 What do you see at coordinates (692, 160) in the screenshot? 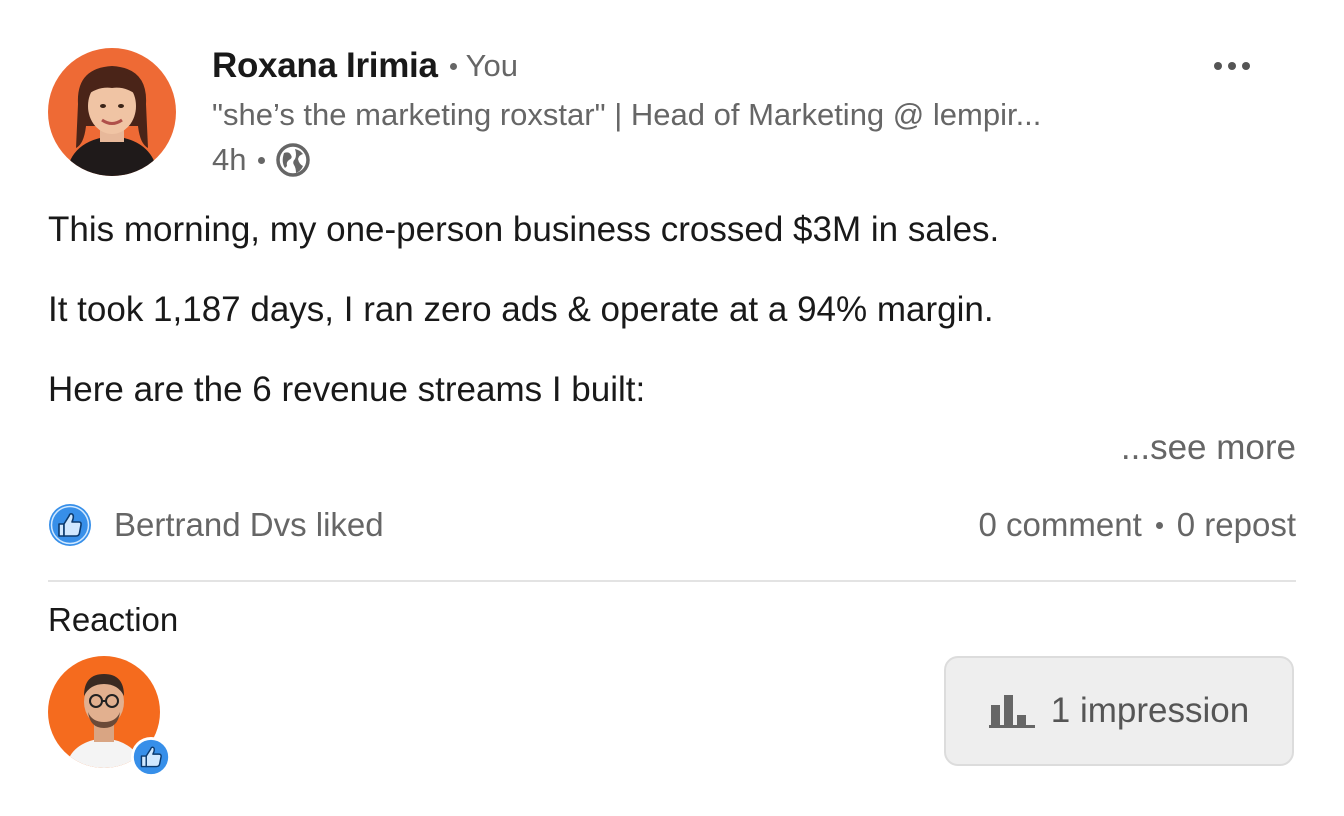
I see `post-meta: 4h` at bounding box center [692, 160].